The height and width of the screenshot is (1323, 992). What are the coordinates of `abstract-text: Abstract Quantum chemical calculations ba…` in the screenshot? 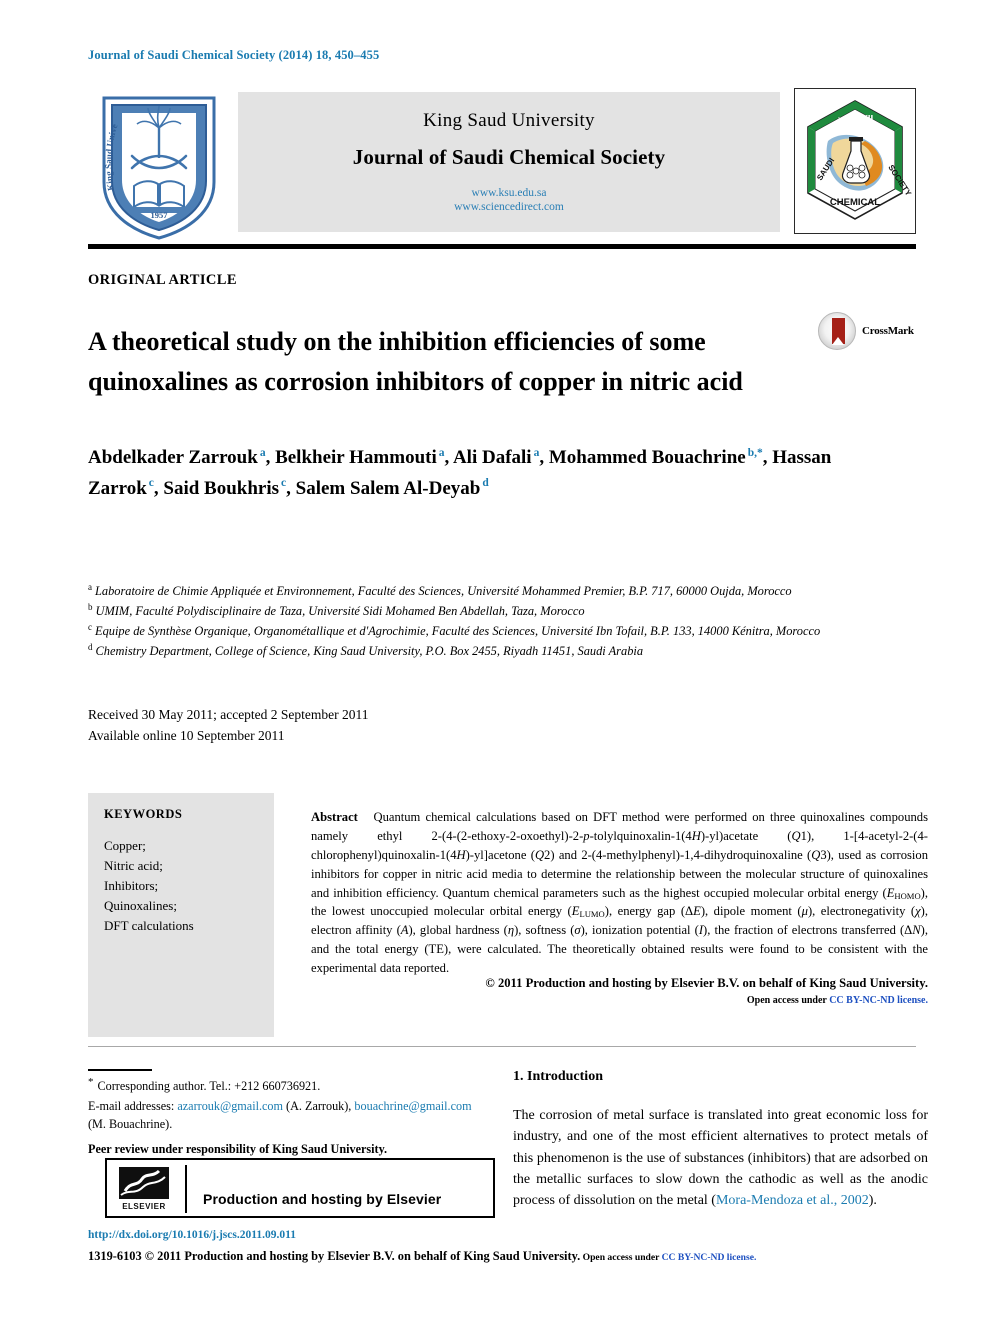 It's located at (619, 893).